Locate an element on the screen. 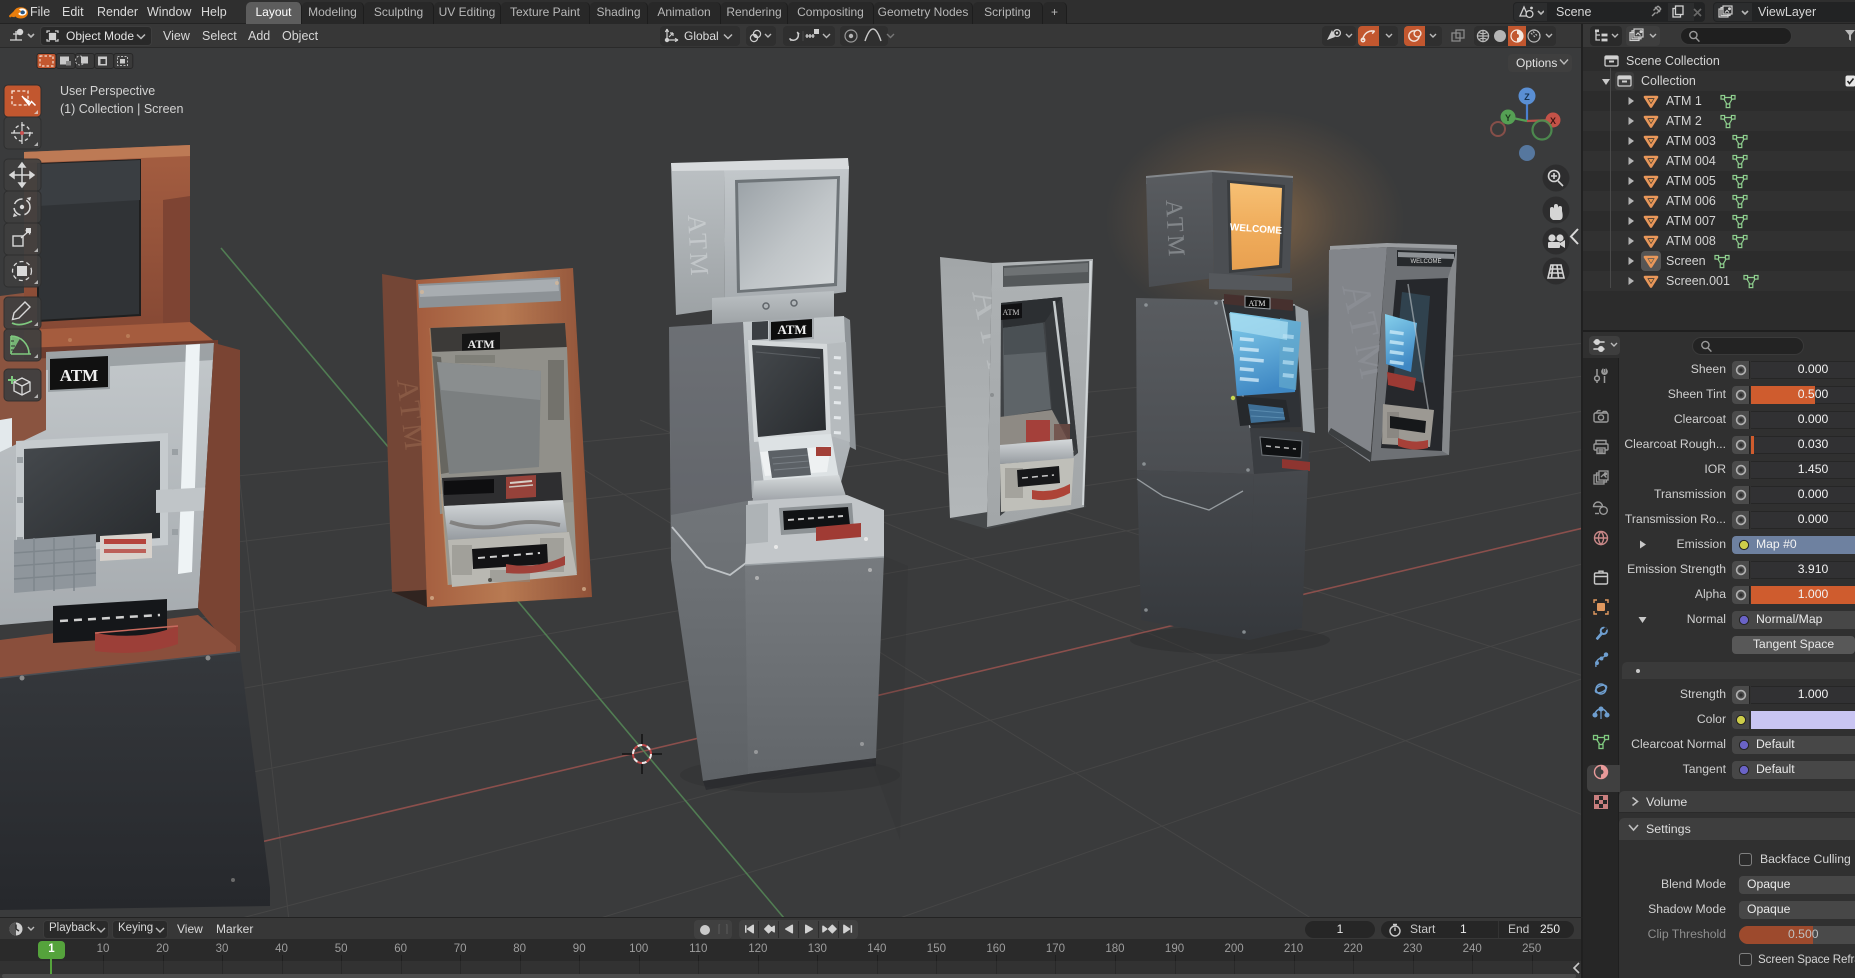 This screenshot has width=1855, height=978. svg-text: Y is located at coordinates (1508, 118).